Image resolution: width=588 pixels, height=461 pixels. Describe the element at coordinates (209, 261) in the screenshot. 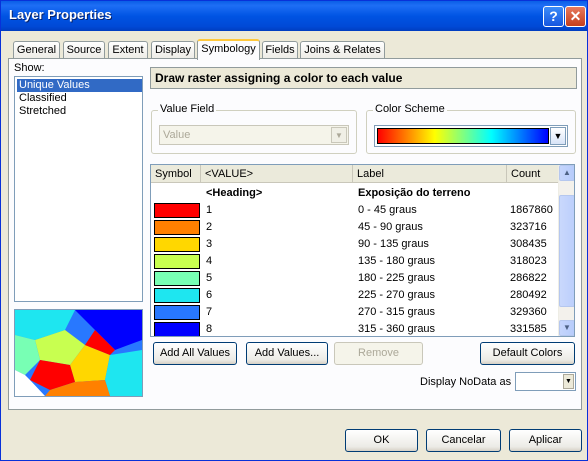

I see `row-value: 4` at that location.